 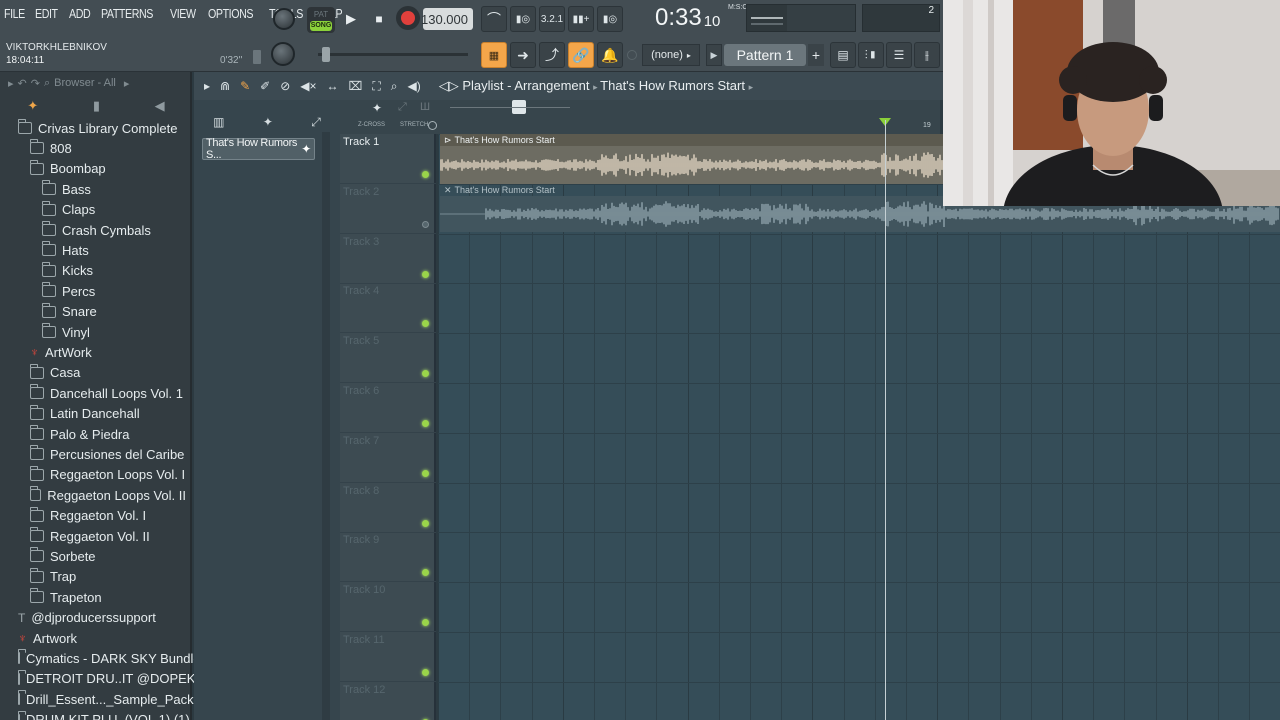 I want to click on x-cross-label: Z-CROSS, so click(x=371, y=125).